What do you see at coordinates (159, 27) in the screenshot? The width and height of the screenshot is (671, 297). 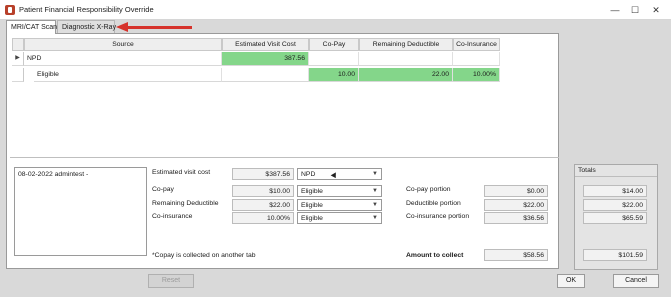 I see `annotation-arrow-shaft` at bounding box center [159, 27].